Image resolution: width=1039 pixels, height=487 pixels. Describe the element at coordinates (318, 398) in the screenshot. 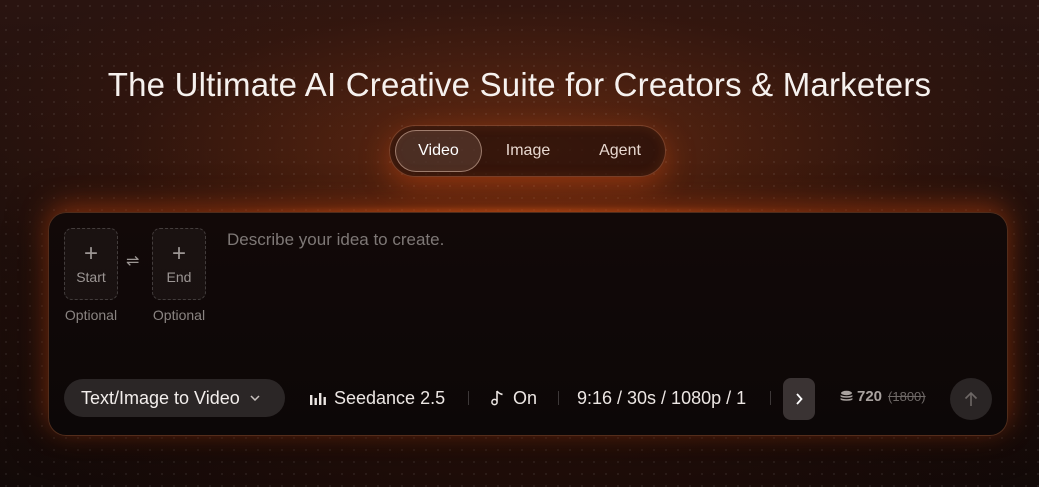

I see `bar-chart-icon` at that location.